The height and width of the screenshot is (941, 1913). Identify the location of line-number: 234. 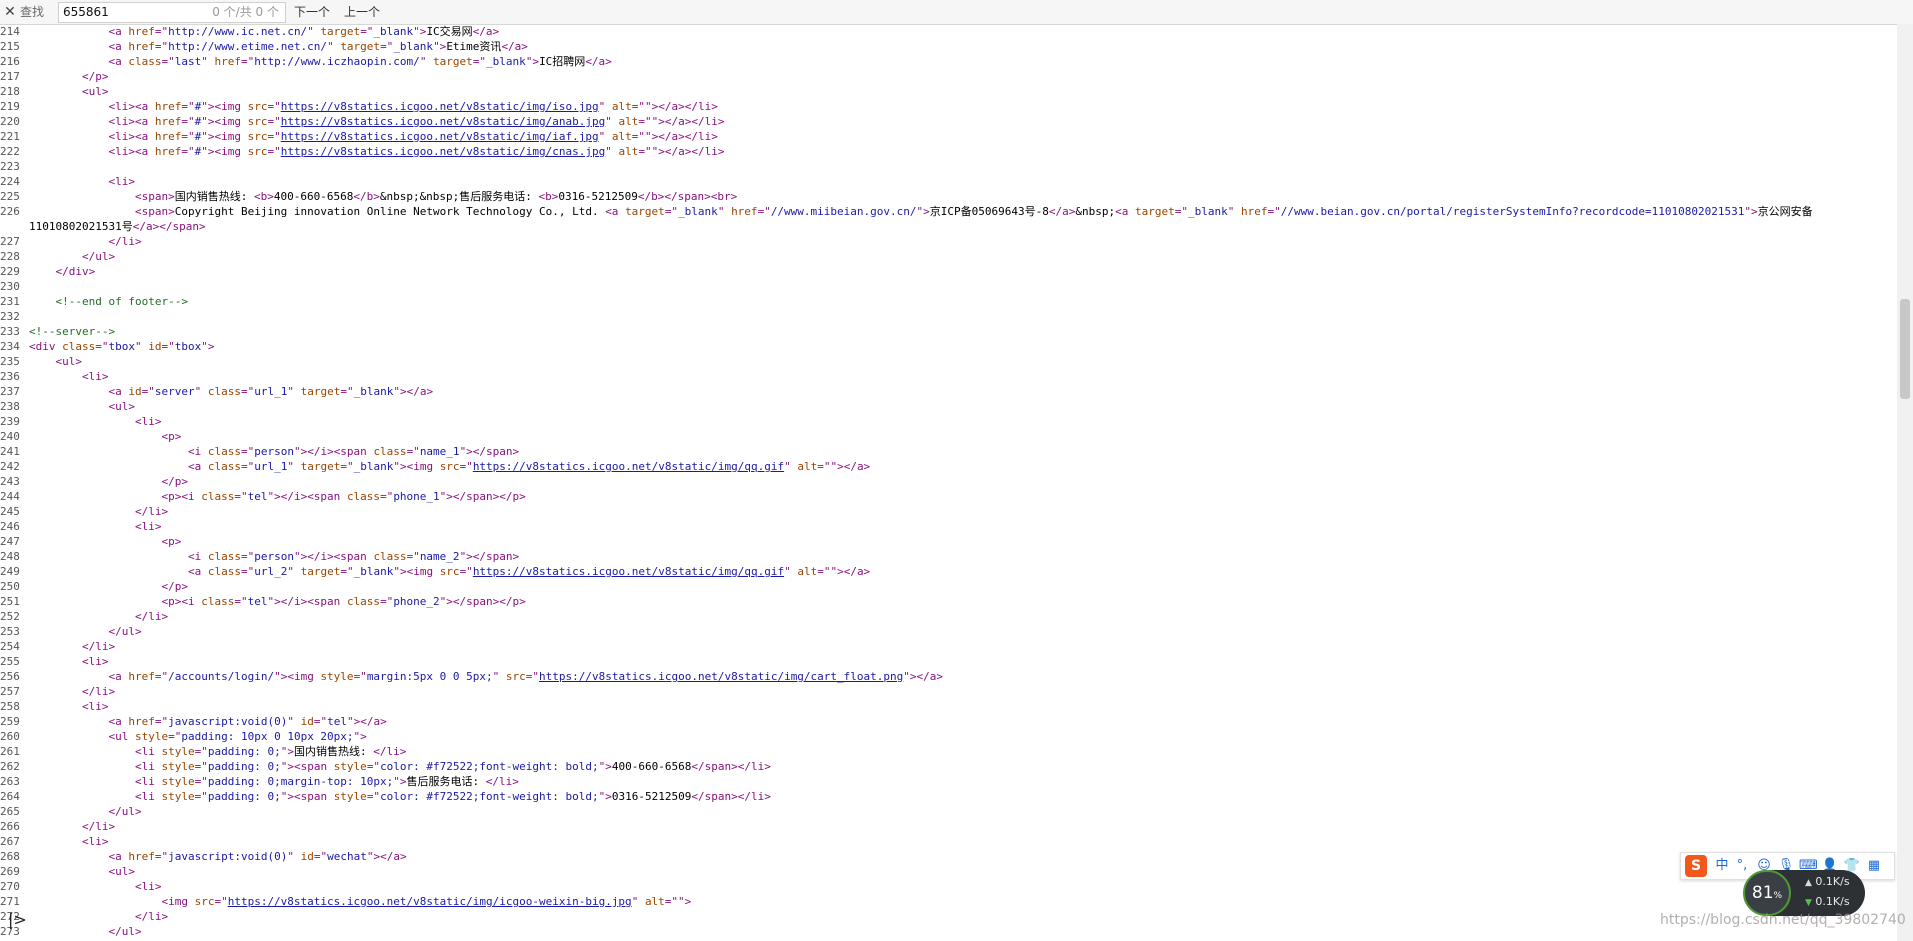
(10, 346).